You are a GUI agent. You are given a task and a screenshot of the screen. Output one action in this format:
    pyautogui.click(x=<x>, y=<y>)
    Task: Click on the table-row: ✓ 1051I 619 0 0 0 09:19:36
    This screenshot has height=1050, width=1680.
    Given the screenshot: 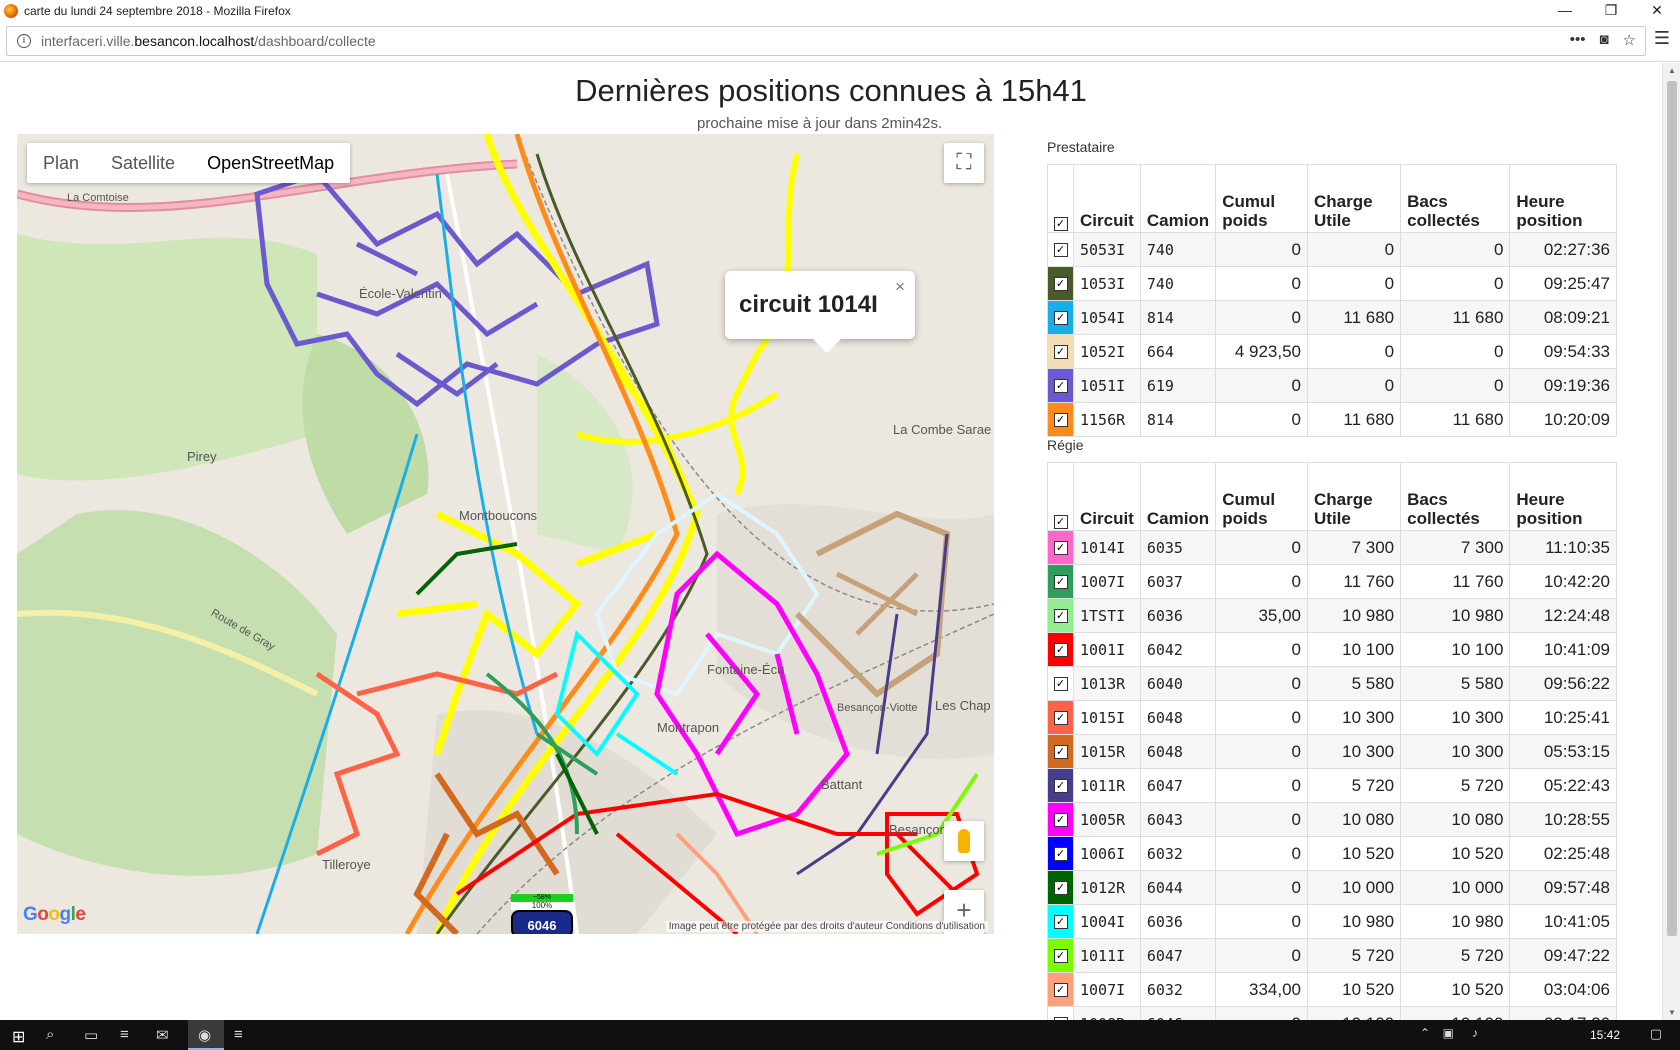 What is the action you would take?
    pyautogui.click(x=1332, y=385)
    